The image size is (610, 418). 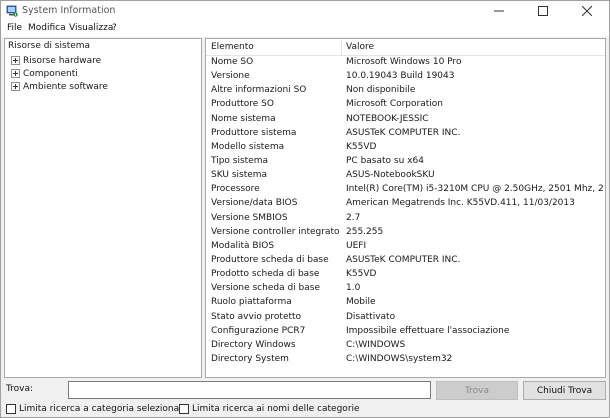 I want to click on table-row: Versione scheda di base 1.0, so click(x=405, y=289).